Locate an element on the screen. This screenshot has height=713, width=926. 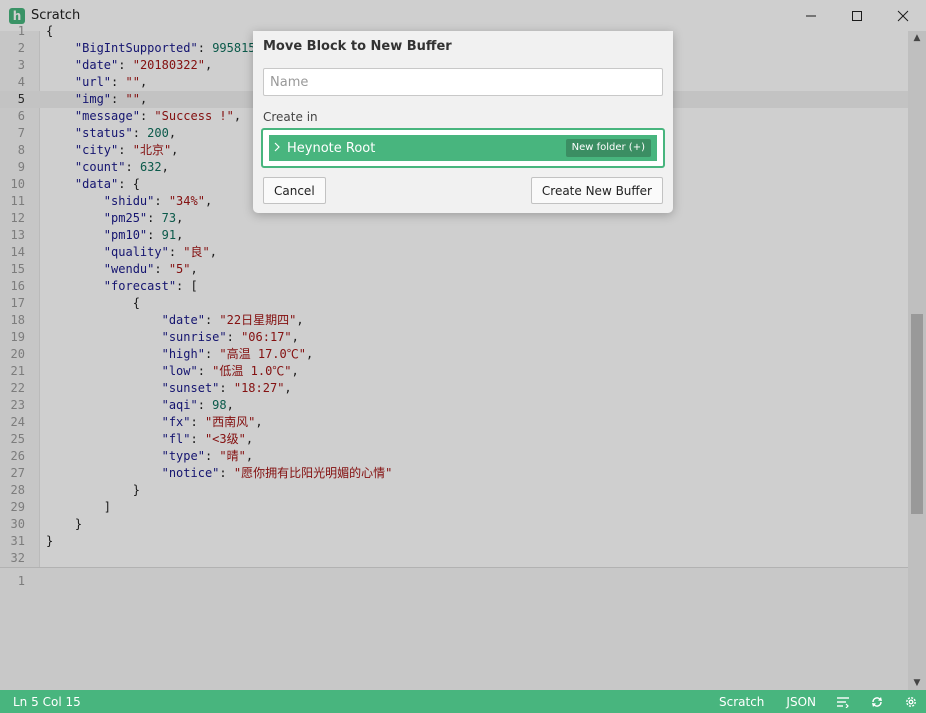
dialog-title: Move Block to New Buffer is located at coordinates (357, 46).